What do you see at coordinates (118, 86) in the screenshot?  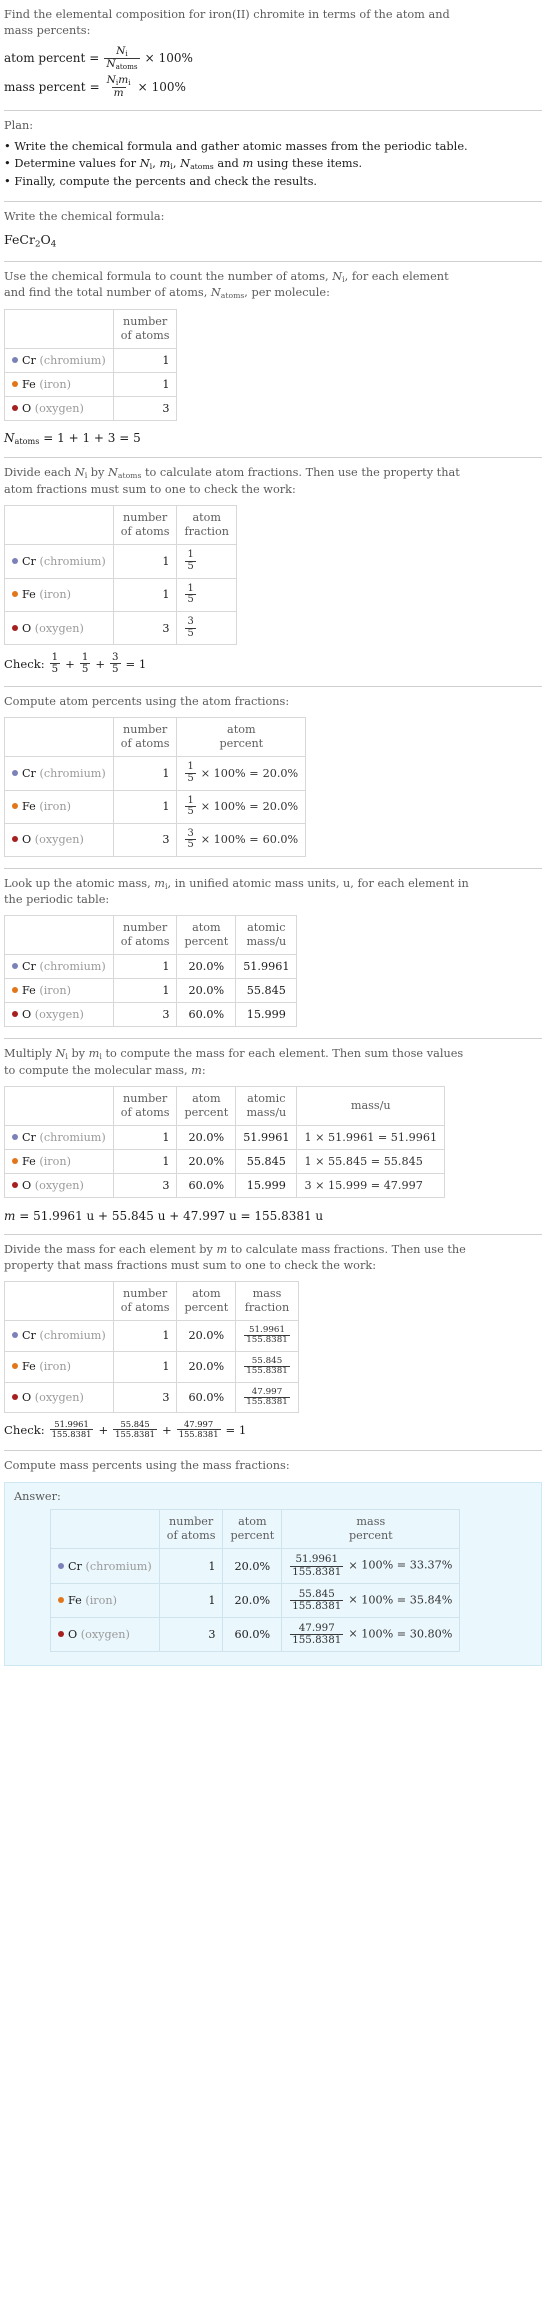 I see `mass-percent-fraction: Nimi m` at bounding box center [118, 86].